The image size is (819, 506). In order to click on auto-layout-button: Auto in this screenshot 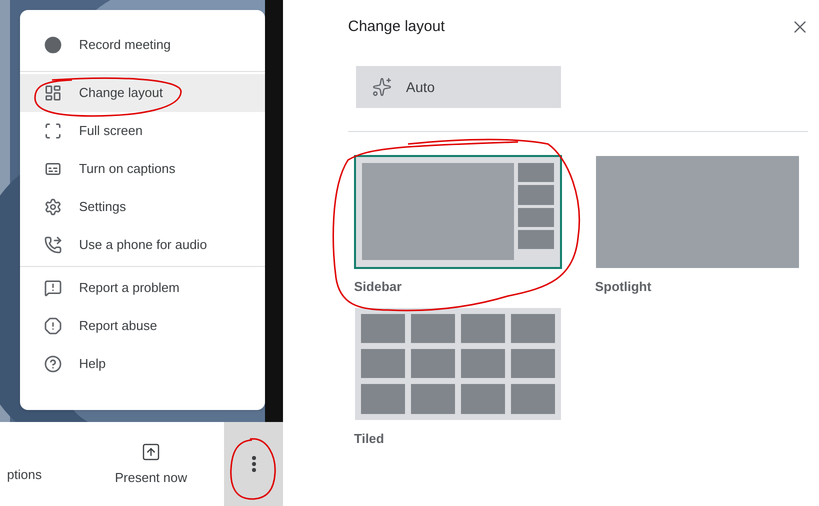, I will do `click(458, 87)`.